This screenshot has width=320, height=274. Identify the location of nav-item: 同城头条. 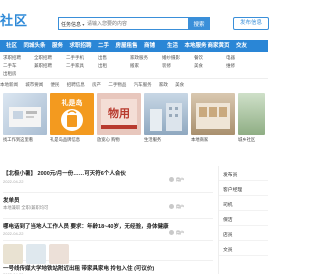
(34, 46).